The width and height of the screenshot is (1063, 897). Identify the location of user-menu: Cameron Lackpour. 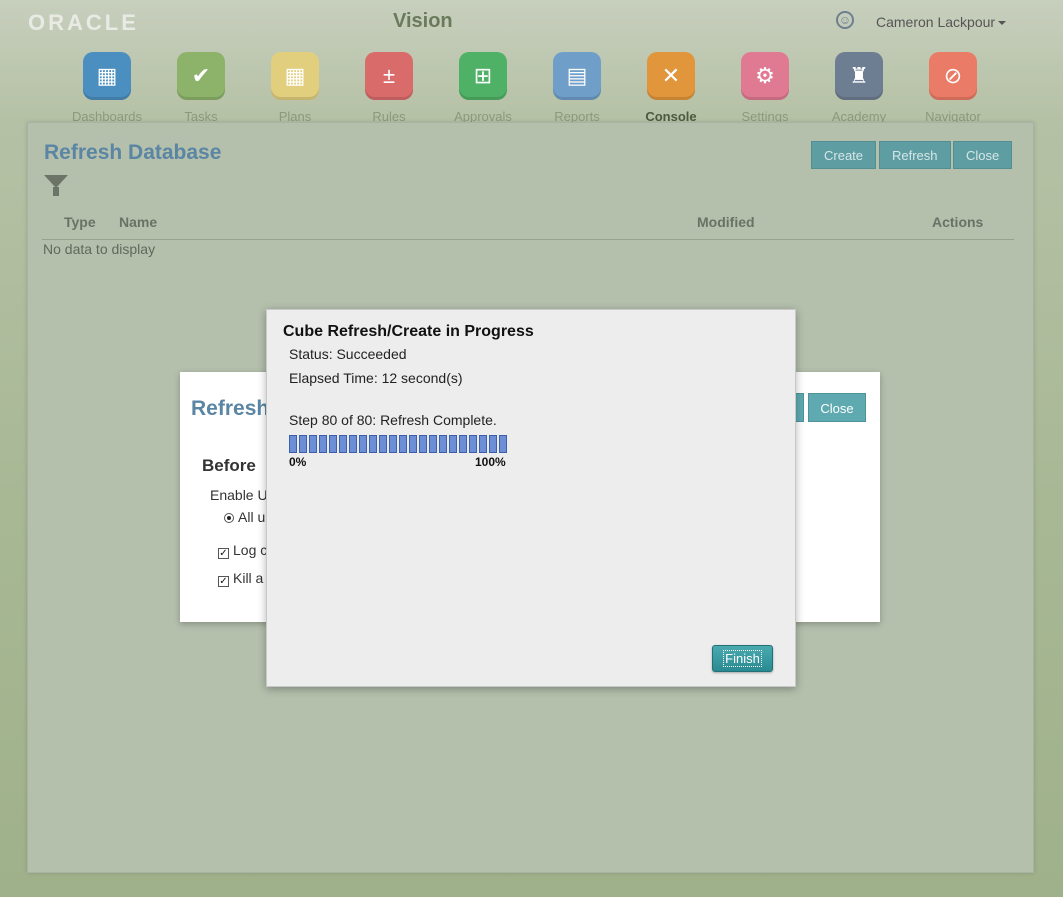
(941, 22).